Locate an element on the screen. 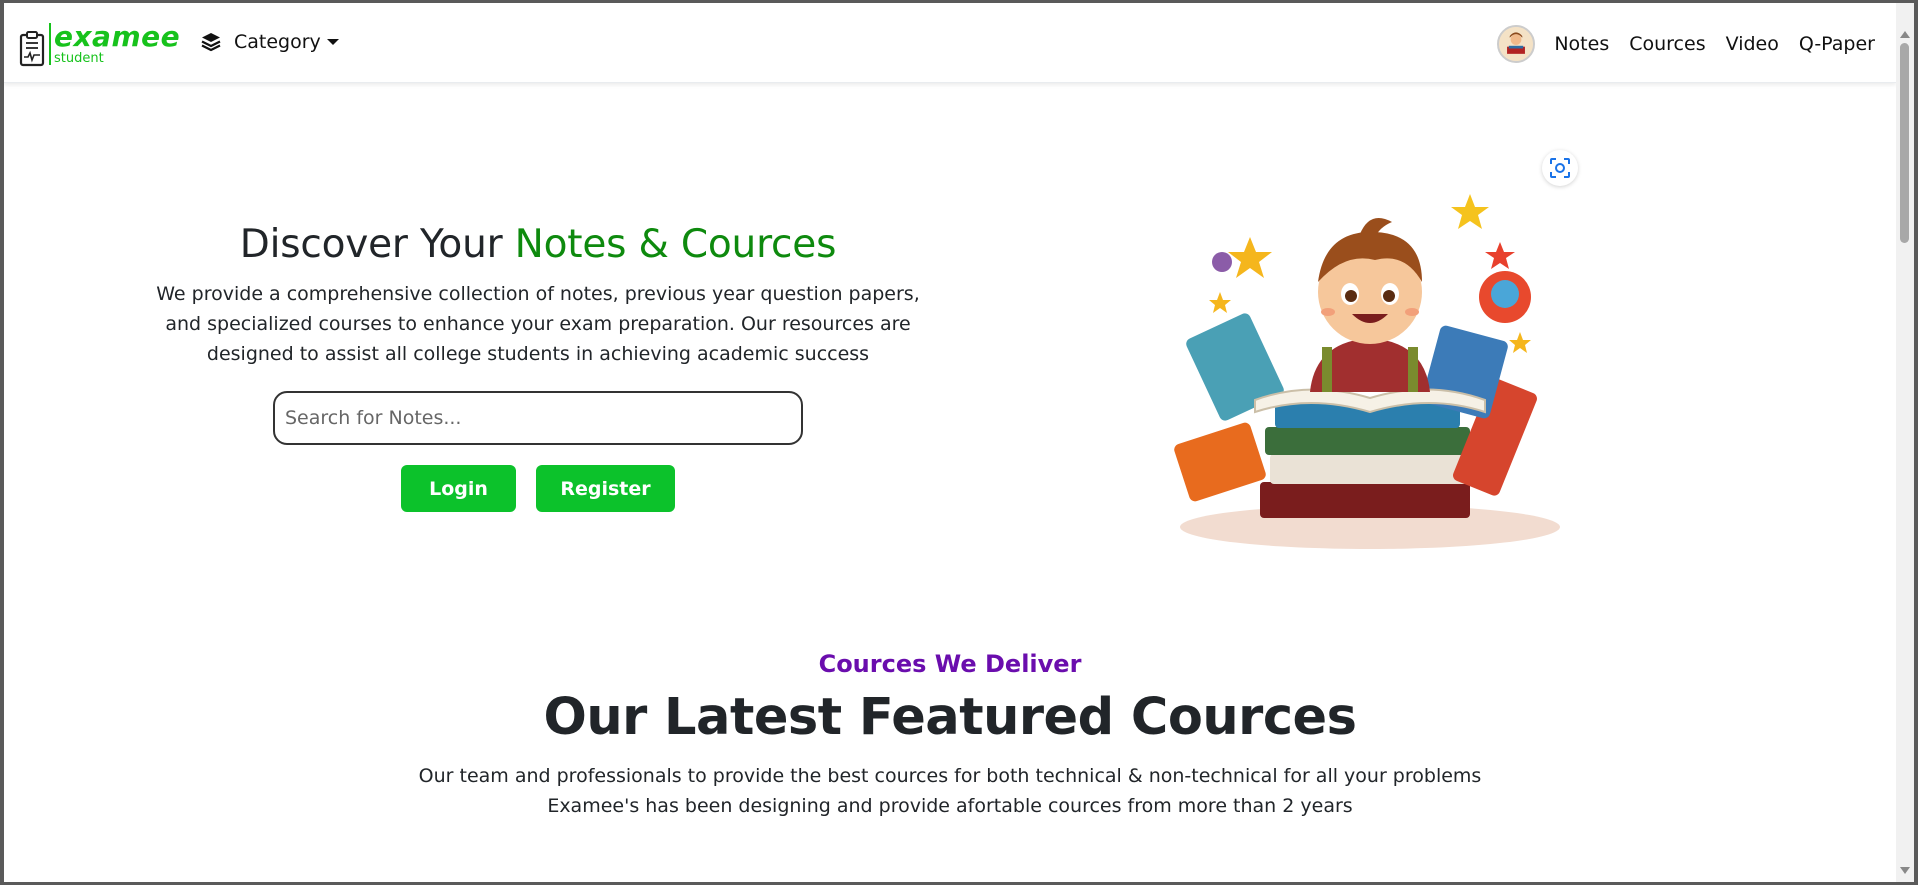  brand-logo: examee student is located at coordinates (99, 47).